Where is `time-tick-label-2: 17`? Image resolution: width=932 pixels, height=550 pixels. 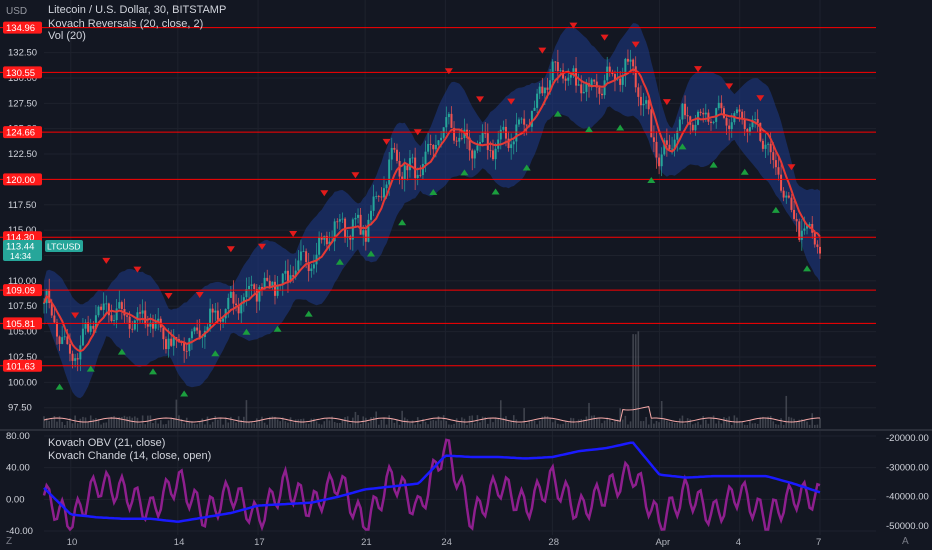 time-tick-label-2: 17 is located at coordinates (259, 542).